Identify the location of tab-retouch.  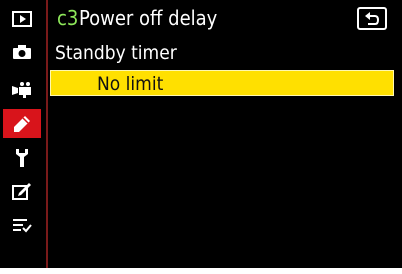
(22, 190).